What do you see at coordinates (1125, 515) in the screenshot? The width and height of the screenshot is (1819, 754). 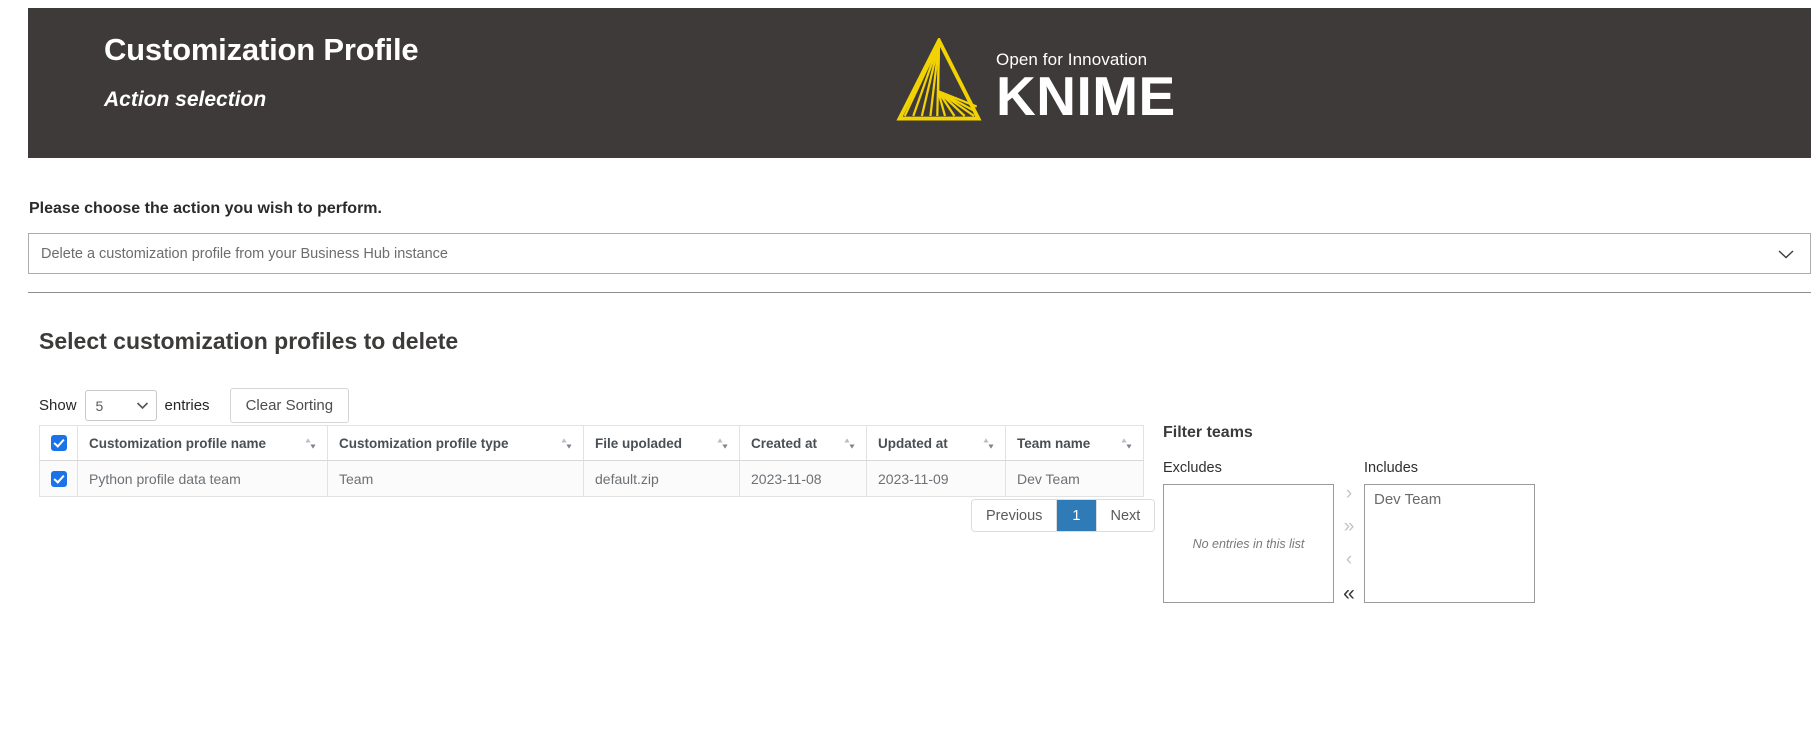 I see `pagination-next-button: Next` at bounding box center [1125, 515].